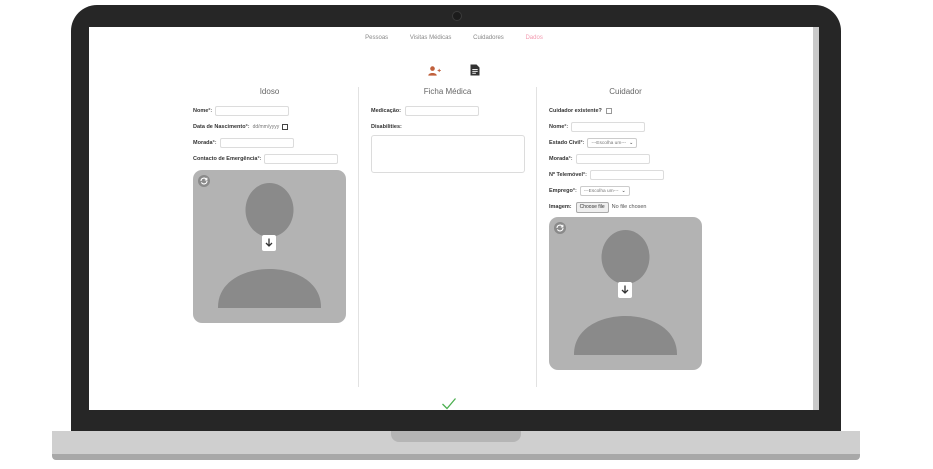 This screenshot has height=469, width=933. Describe the element at coordinates (441, 111) in the screenshot. I see `medicacao-input` at that location.